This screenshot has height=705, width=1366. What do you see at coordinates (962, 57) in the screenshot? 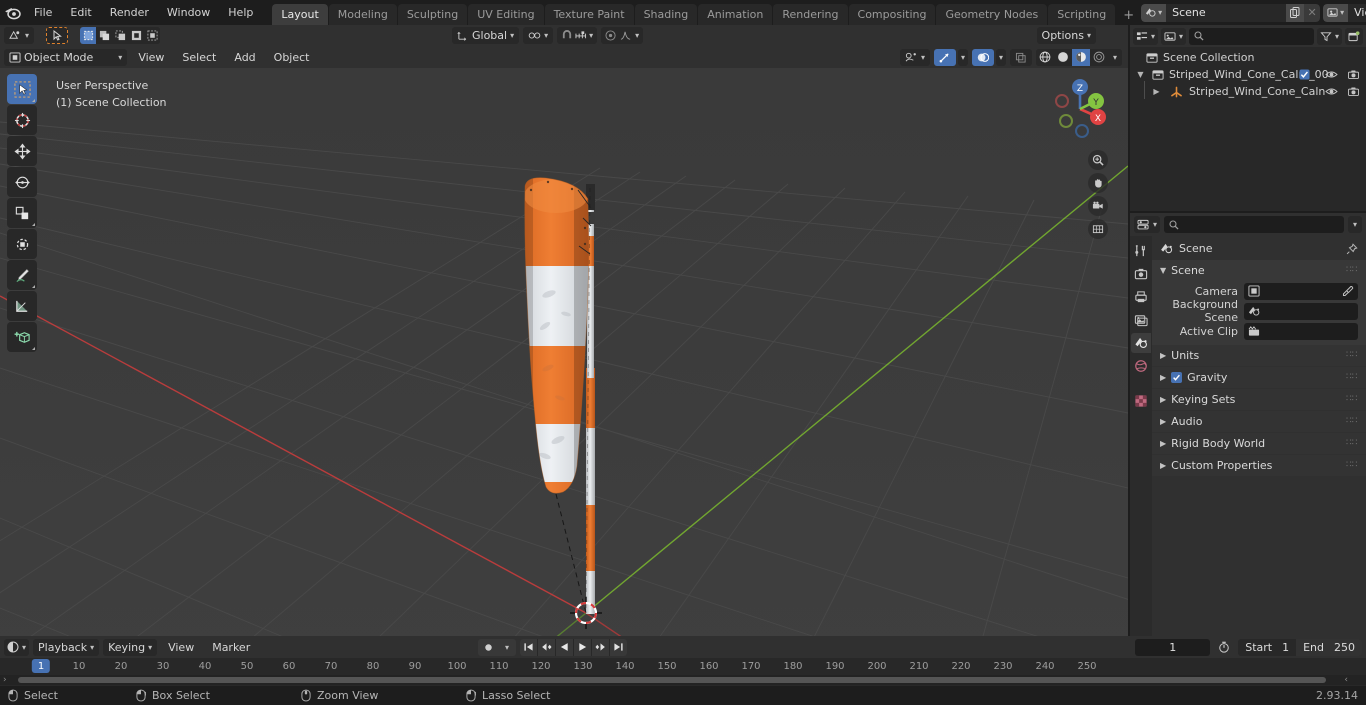
I see `gizmo-options-dropdown: ▾` at bounding box center [962, 57].